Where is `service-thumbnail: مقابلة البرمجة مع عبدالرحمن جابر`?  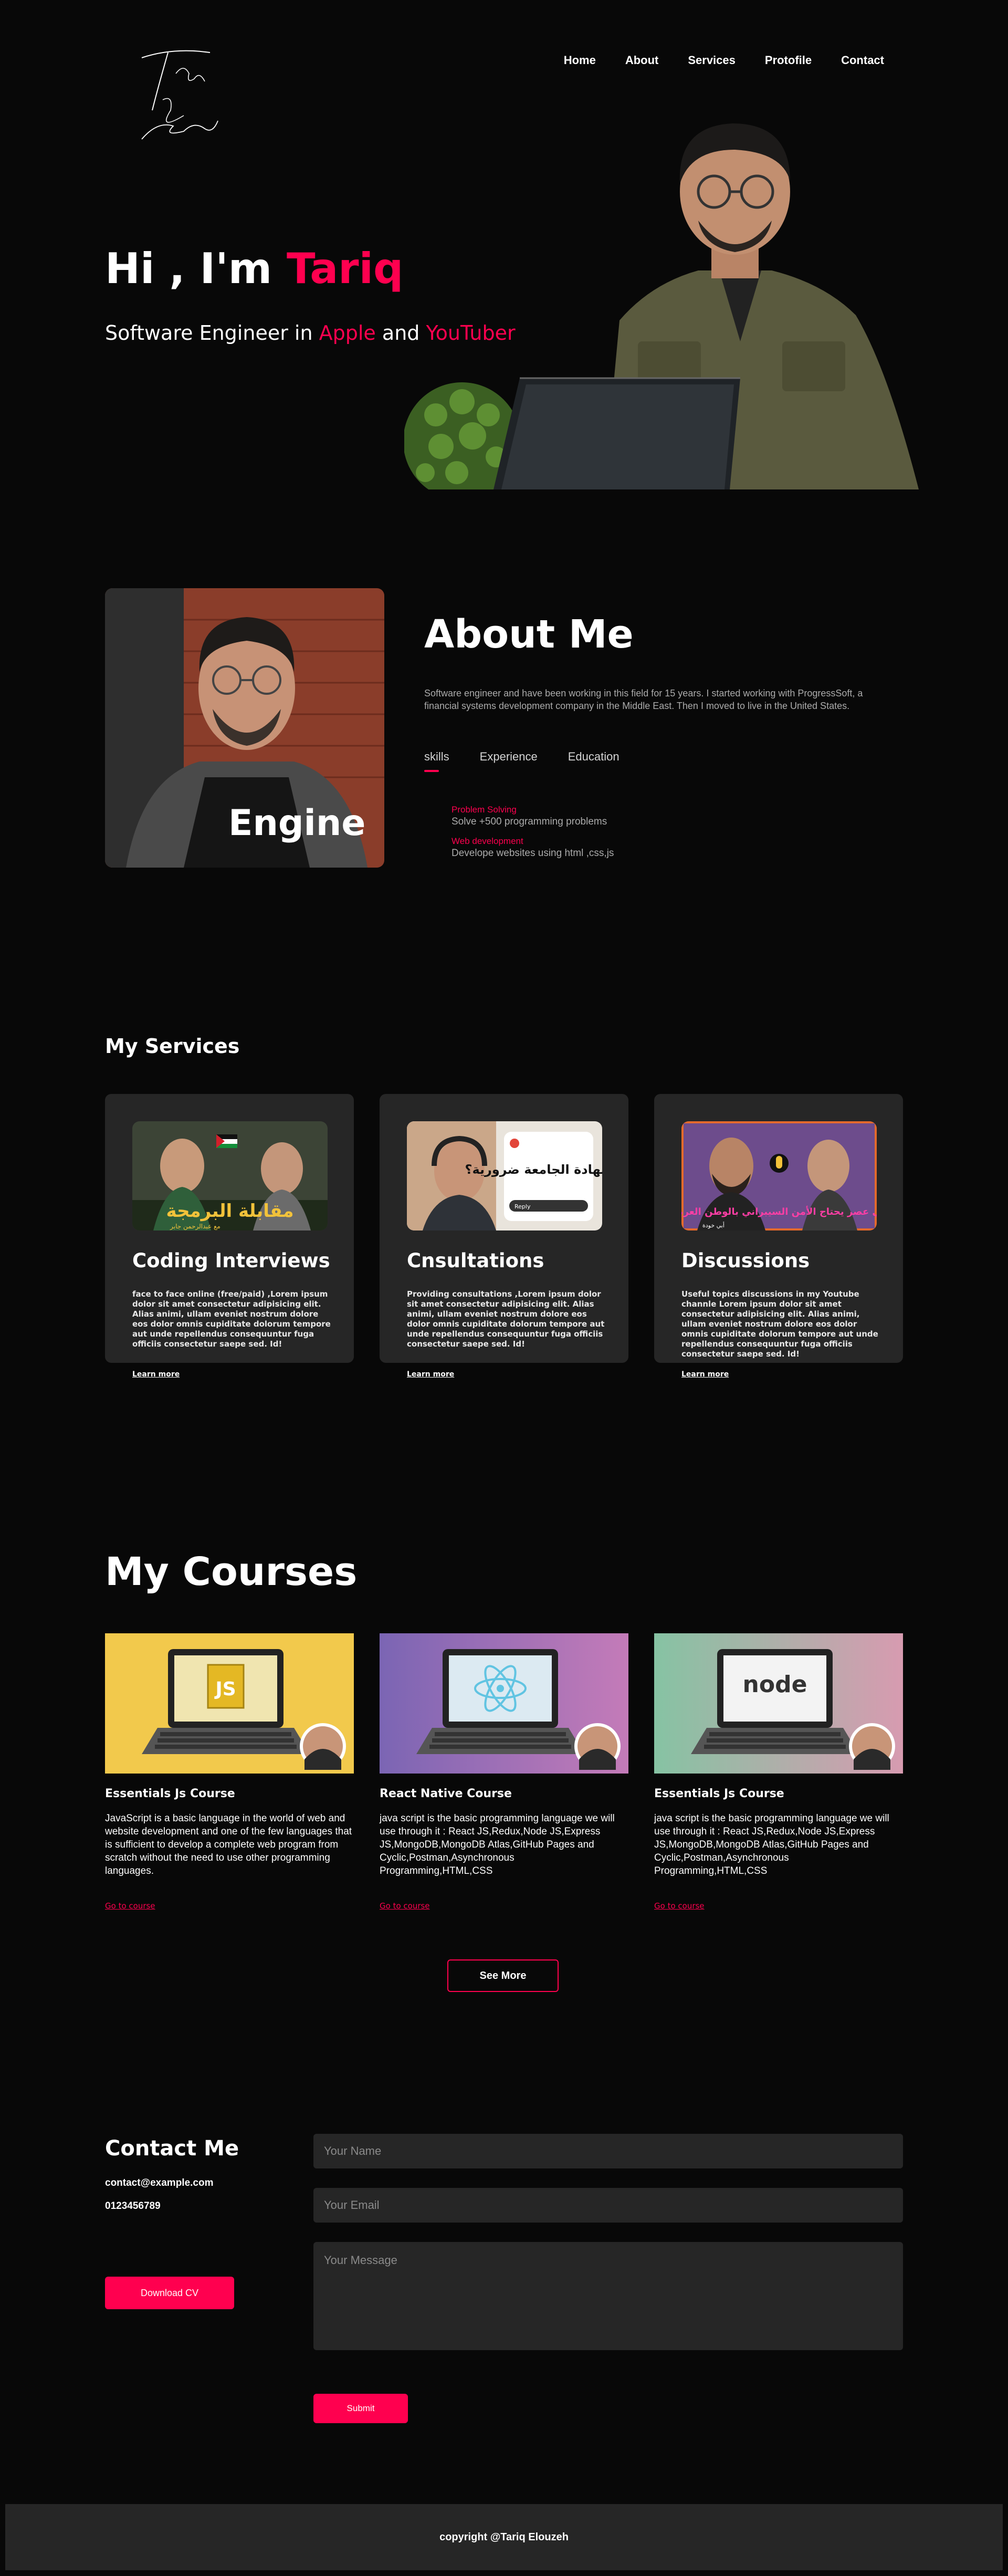 service-thumbnail: مقابلة البرمجة مع عبدالرحمن جابر is located at coordinates (230, 1175).